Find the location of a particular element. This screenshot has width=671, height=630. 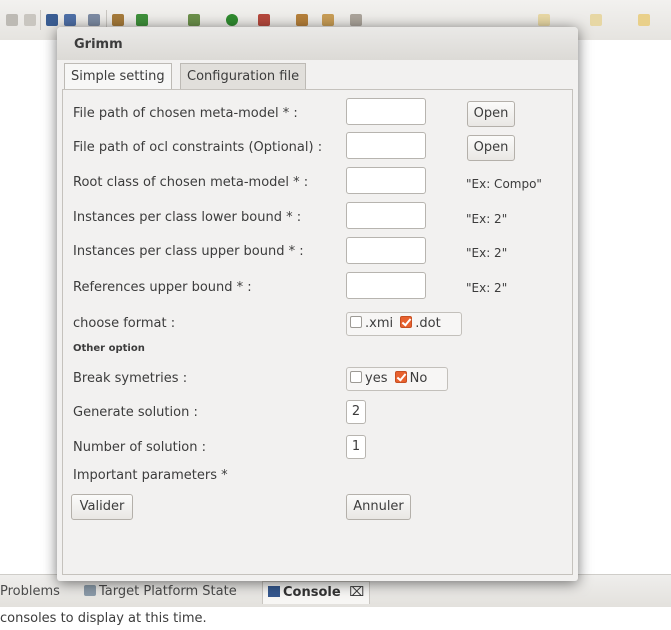

break-symmetries-label: Break symetries : is located at coordinates (130, 378).